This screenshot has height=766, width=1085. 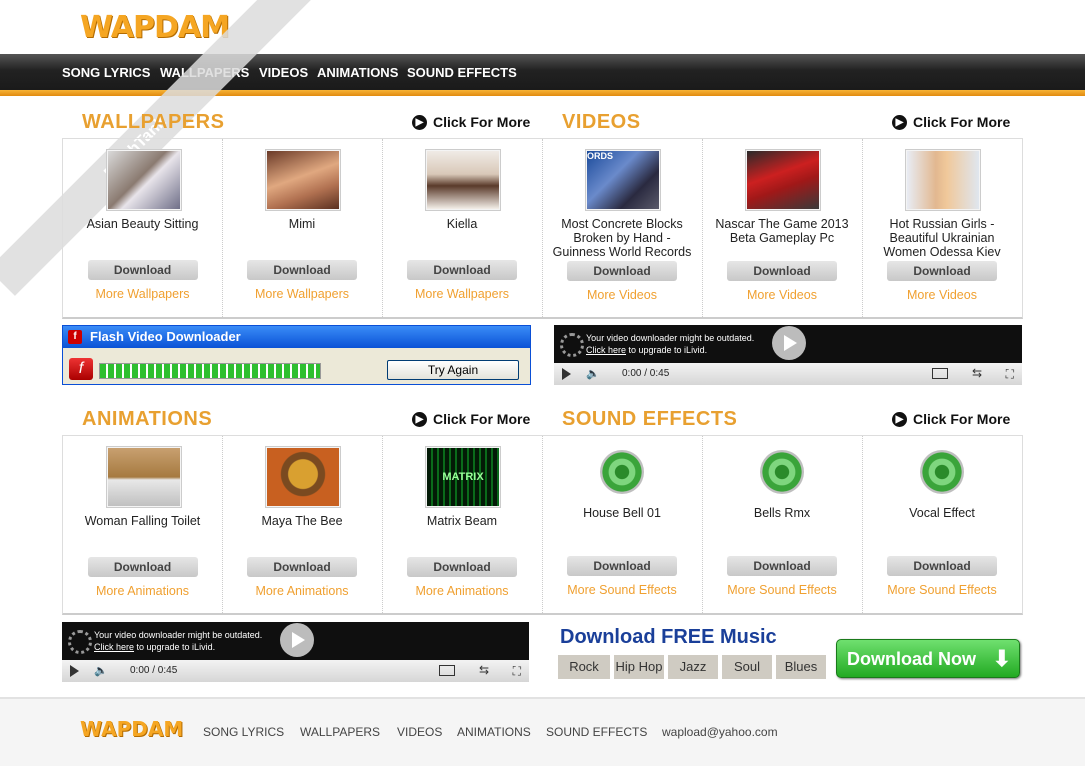 I want to click on wallpaper-title: Asian Beauty Sitting, so click(x=142, y=224).